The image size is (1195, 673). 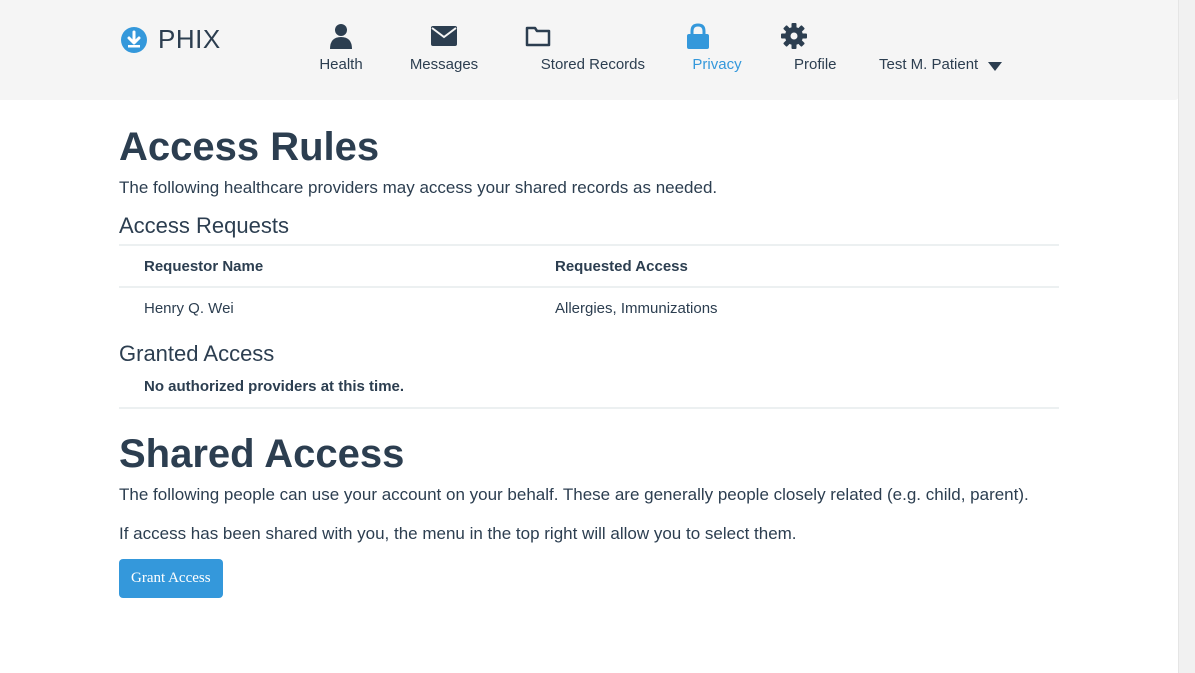 I want to click on access-requests-header: Requestor Name Requested Access, so click(x=589, y=266).